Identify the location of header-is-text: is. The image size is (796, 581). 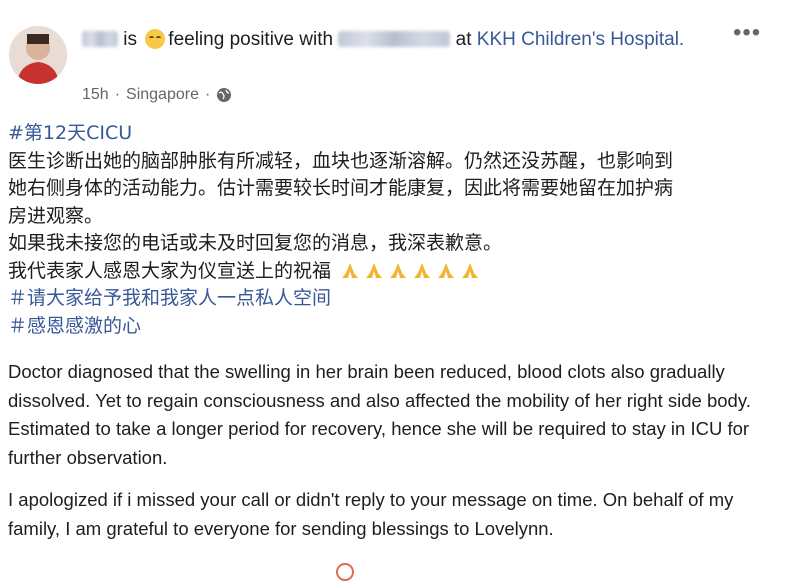
(130, 39).